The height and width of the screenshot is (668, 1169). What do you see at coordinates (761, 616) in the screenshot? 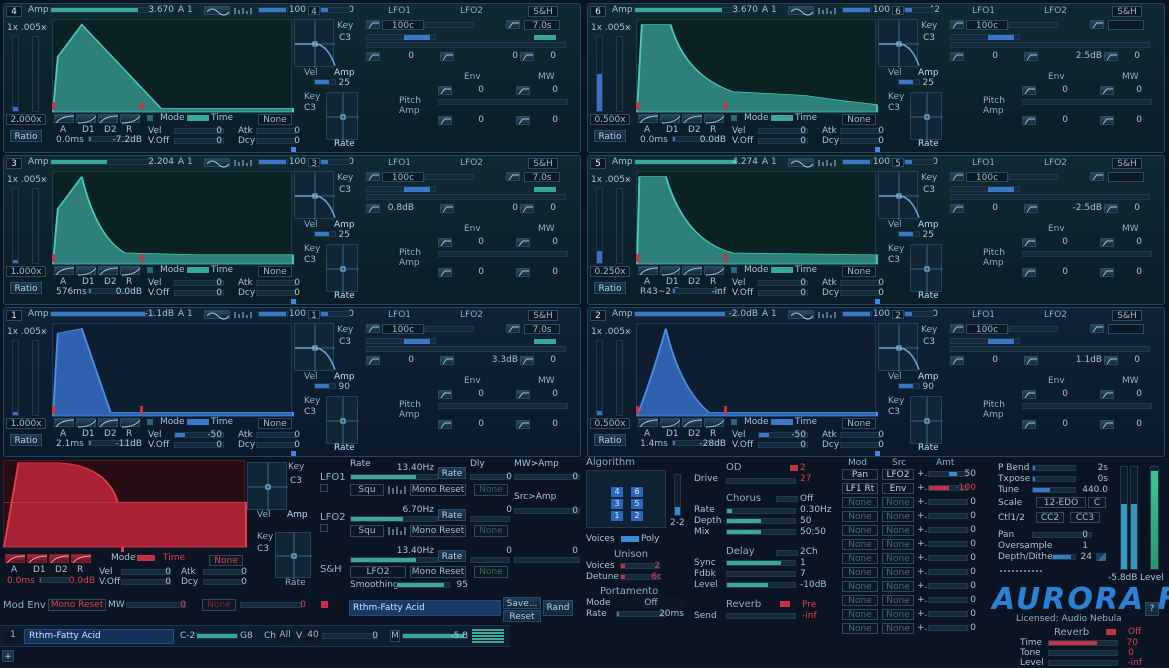
I see `reverb-send-slider` at bounding box center [761, 616].